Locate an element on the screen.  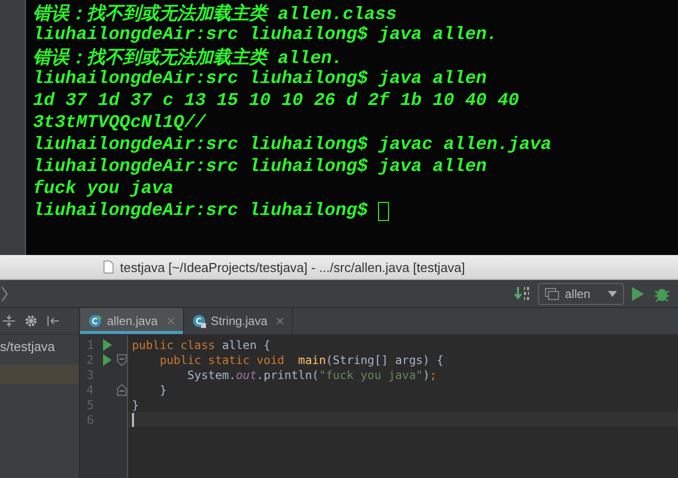
terminal-line: 错误：找不到或无法加载主类 allen. is located at coordinates (188, 57).